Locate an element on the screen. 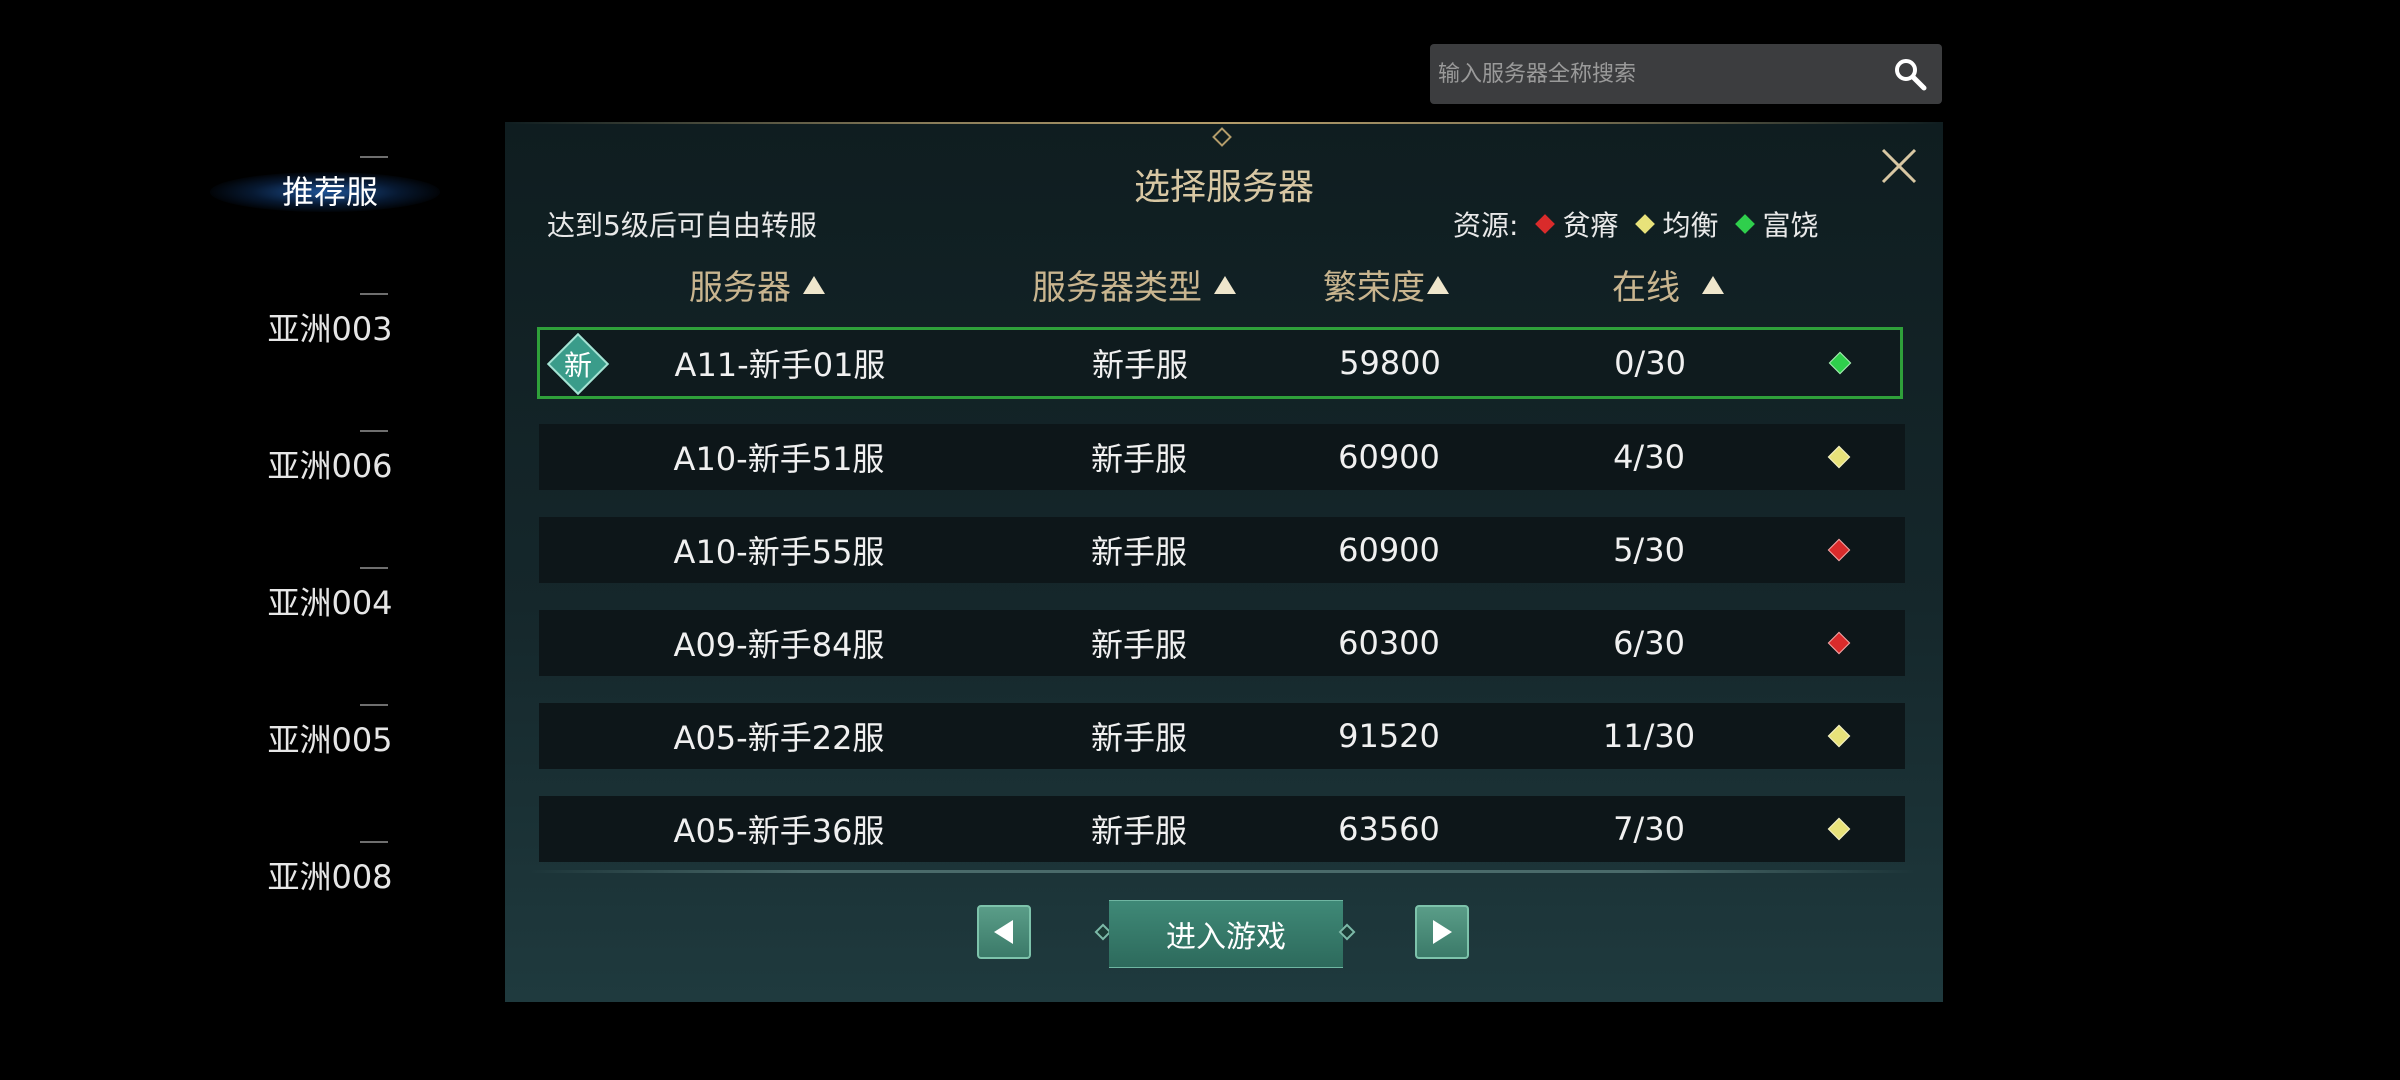  server-prosperity: 63560 is located at coordinates (1389, 829).